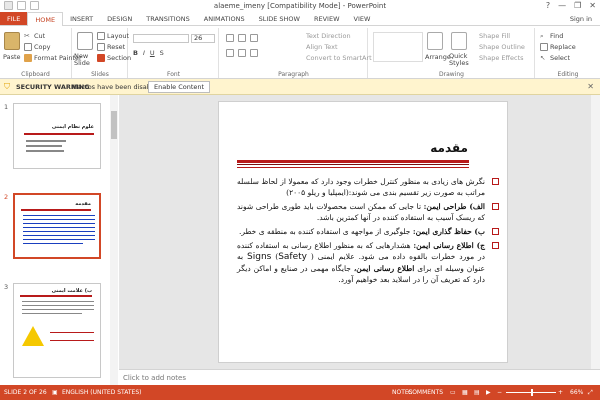 The image size is (600, 400). I want to click on layout-button: Layout, so click(113, 36).